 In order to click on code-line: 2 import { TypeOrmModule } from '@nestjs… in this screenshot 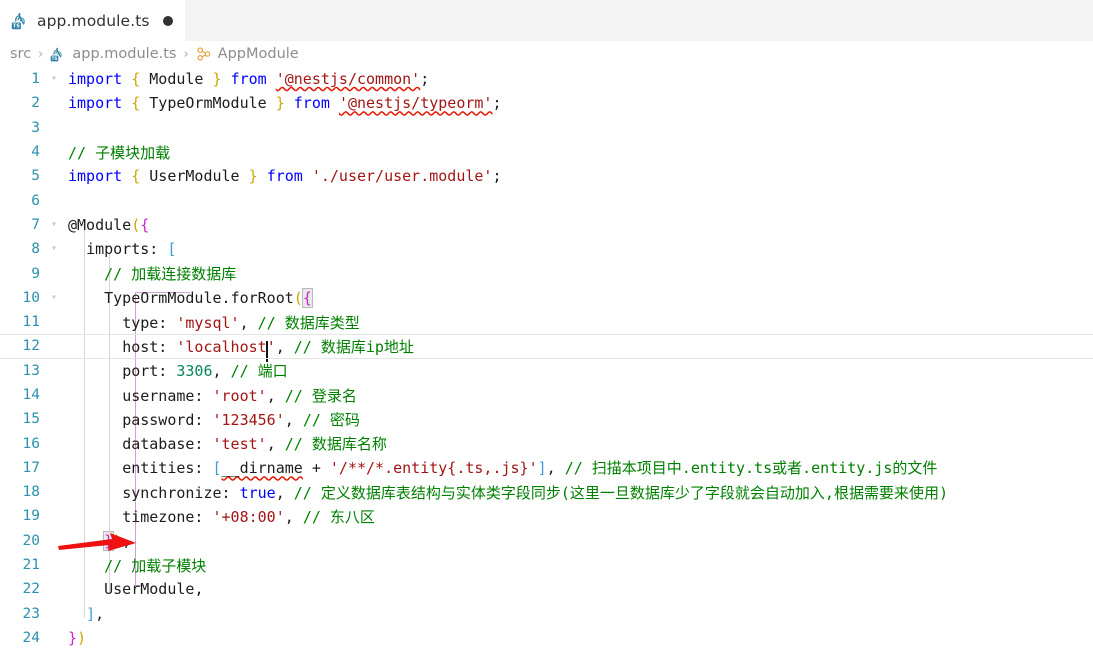, I will do `click(546, 103)`.